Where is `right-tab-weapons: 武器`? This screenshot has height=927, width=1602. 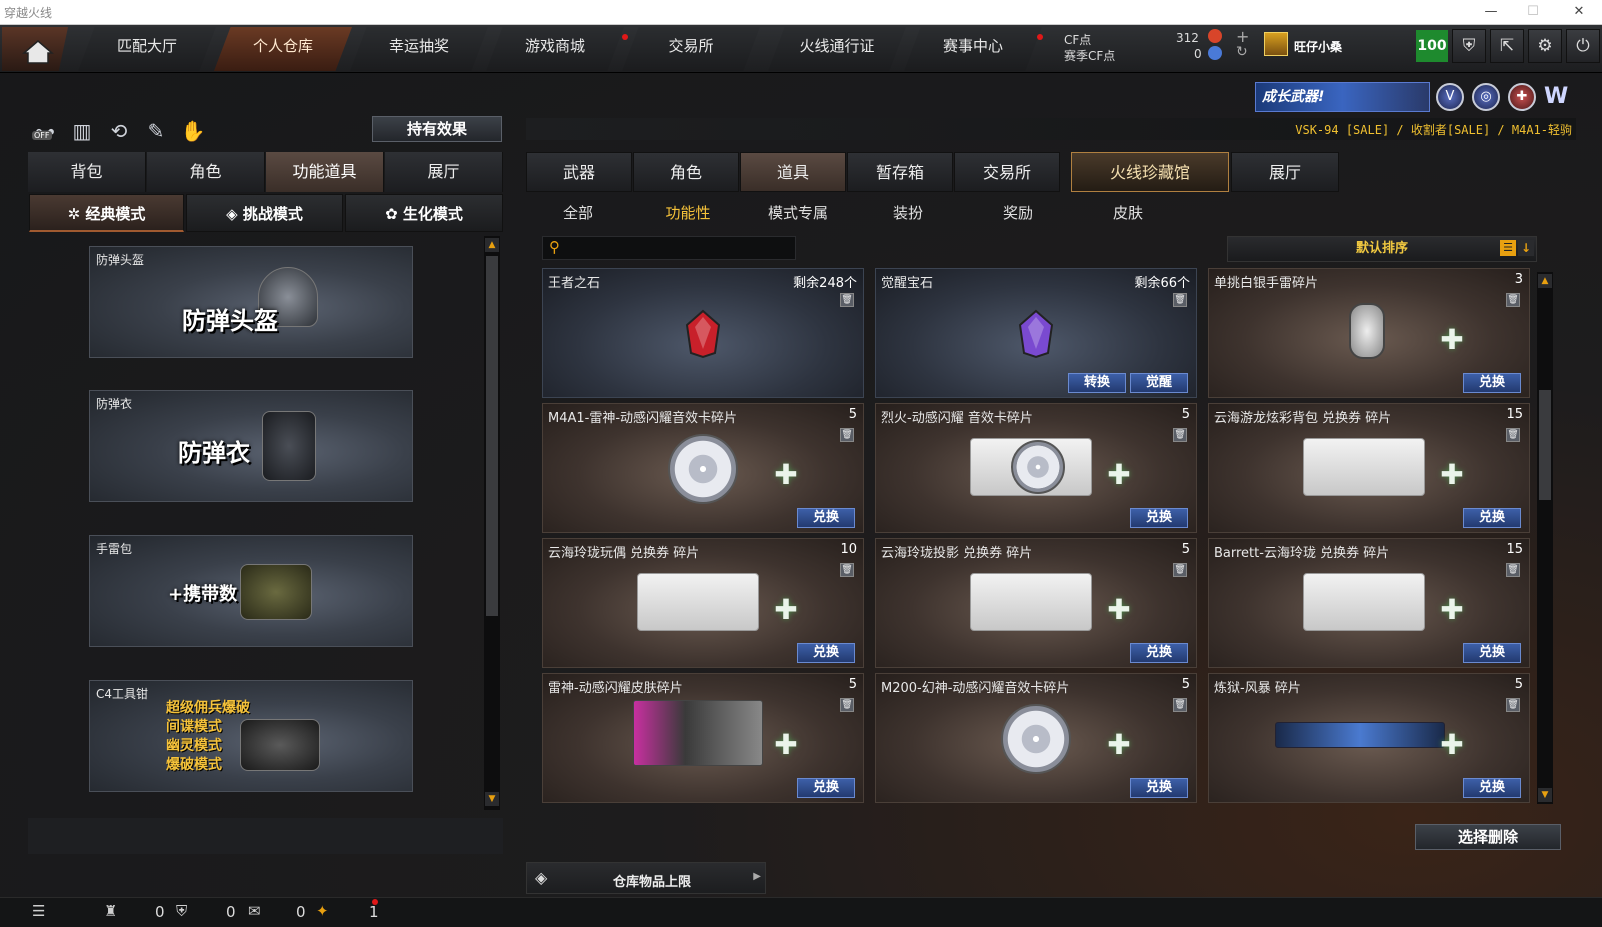
right-tab-weapons: 武器 is located at coordinates (579, 172).